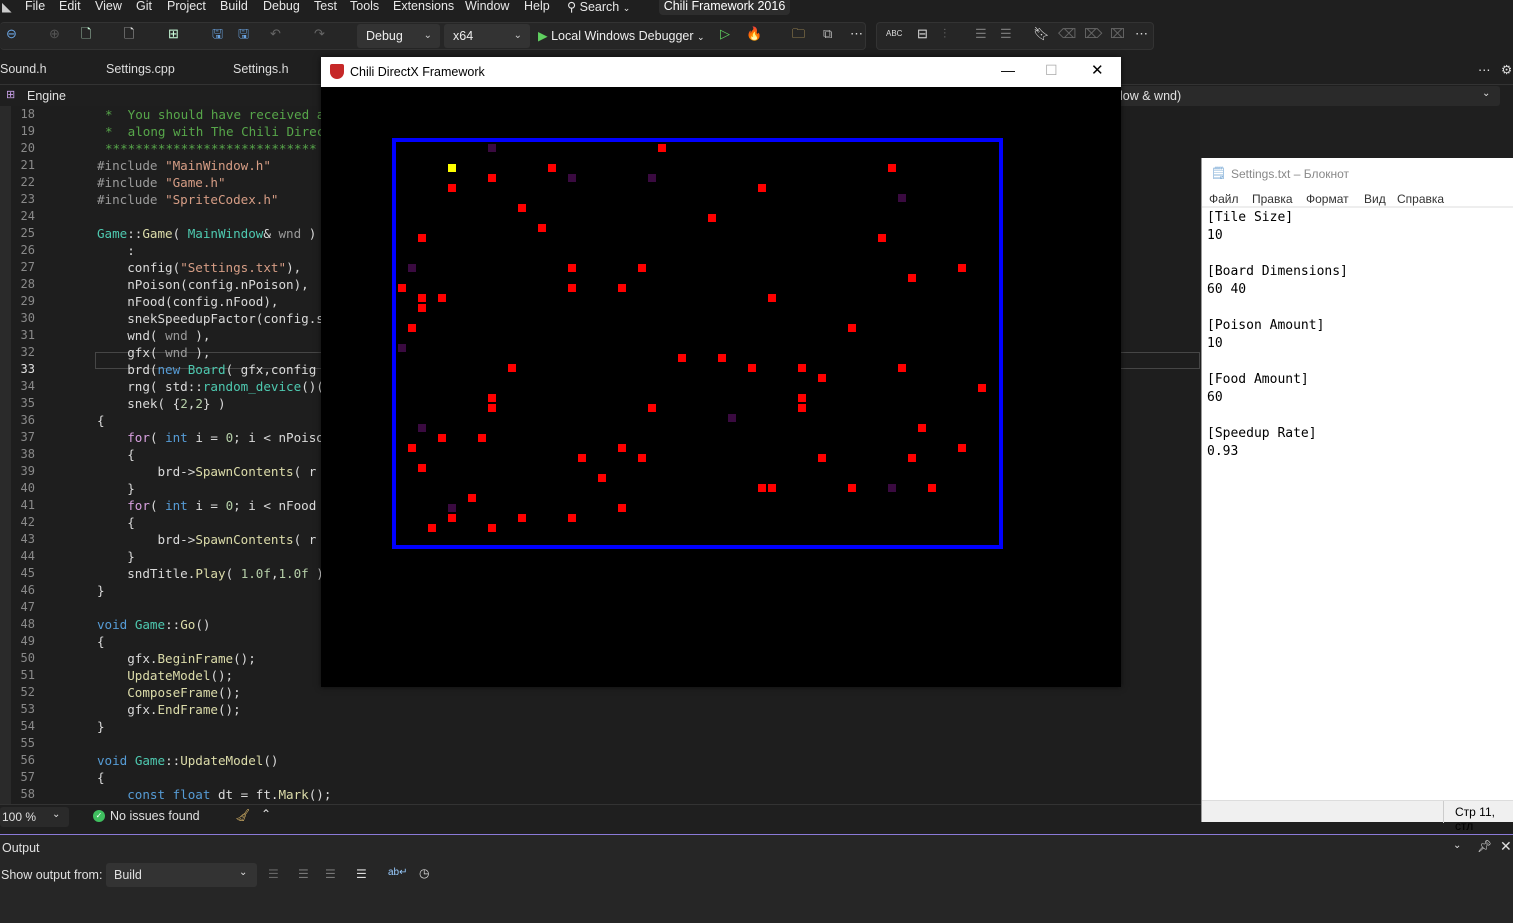 Image resolution: width=1513 pixels, height=923 pixels. I want to click on code-line: void Game::Go(), so click(153, 624).